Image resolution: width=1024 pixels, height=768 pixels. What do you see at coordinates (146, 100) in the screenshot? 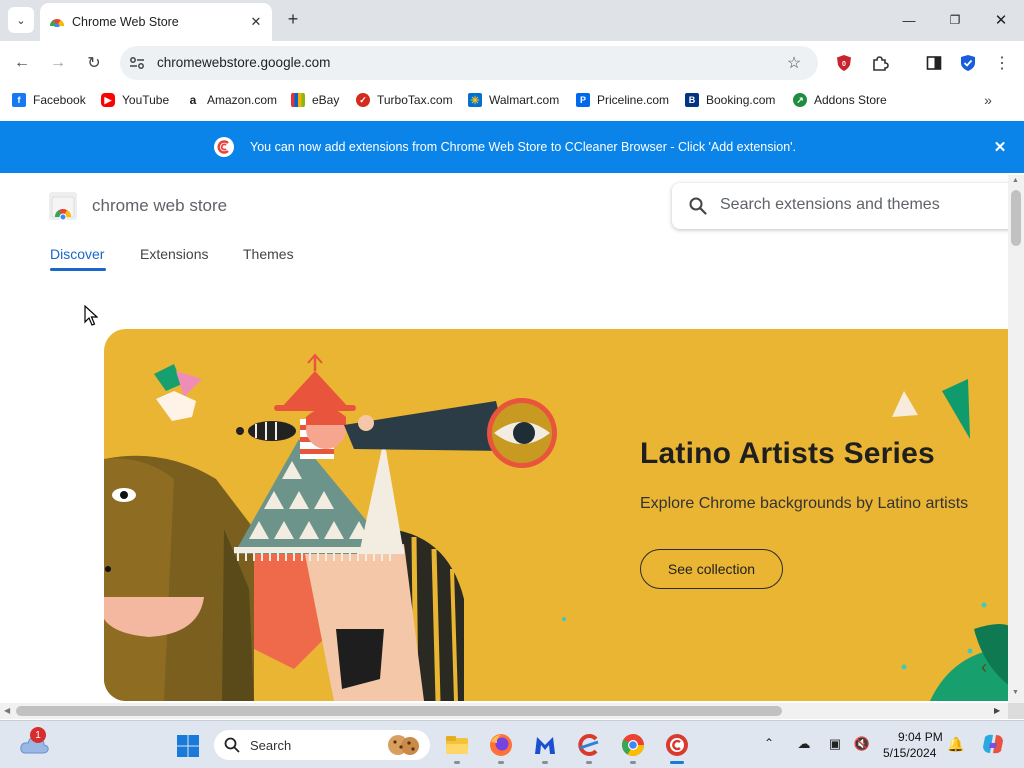
I see `bookmark-label: YouTube` at bounding box center [146, 100].